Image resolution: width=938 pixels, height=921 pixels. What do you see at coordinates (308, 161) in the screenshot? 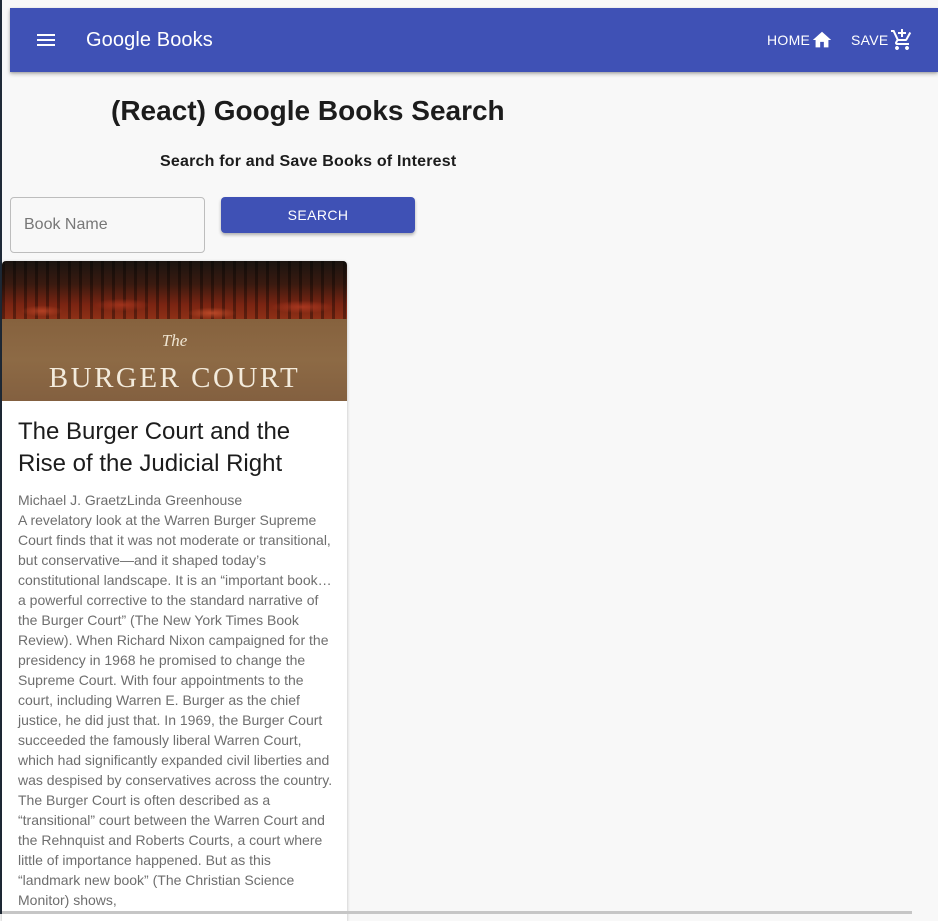
I see `page-subtitle: Search for and Save Books of Interest` at bounding box center [308, 161].